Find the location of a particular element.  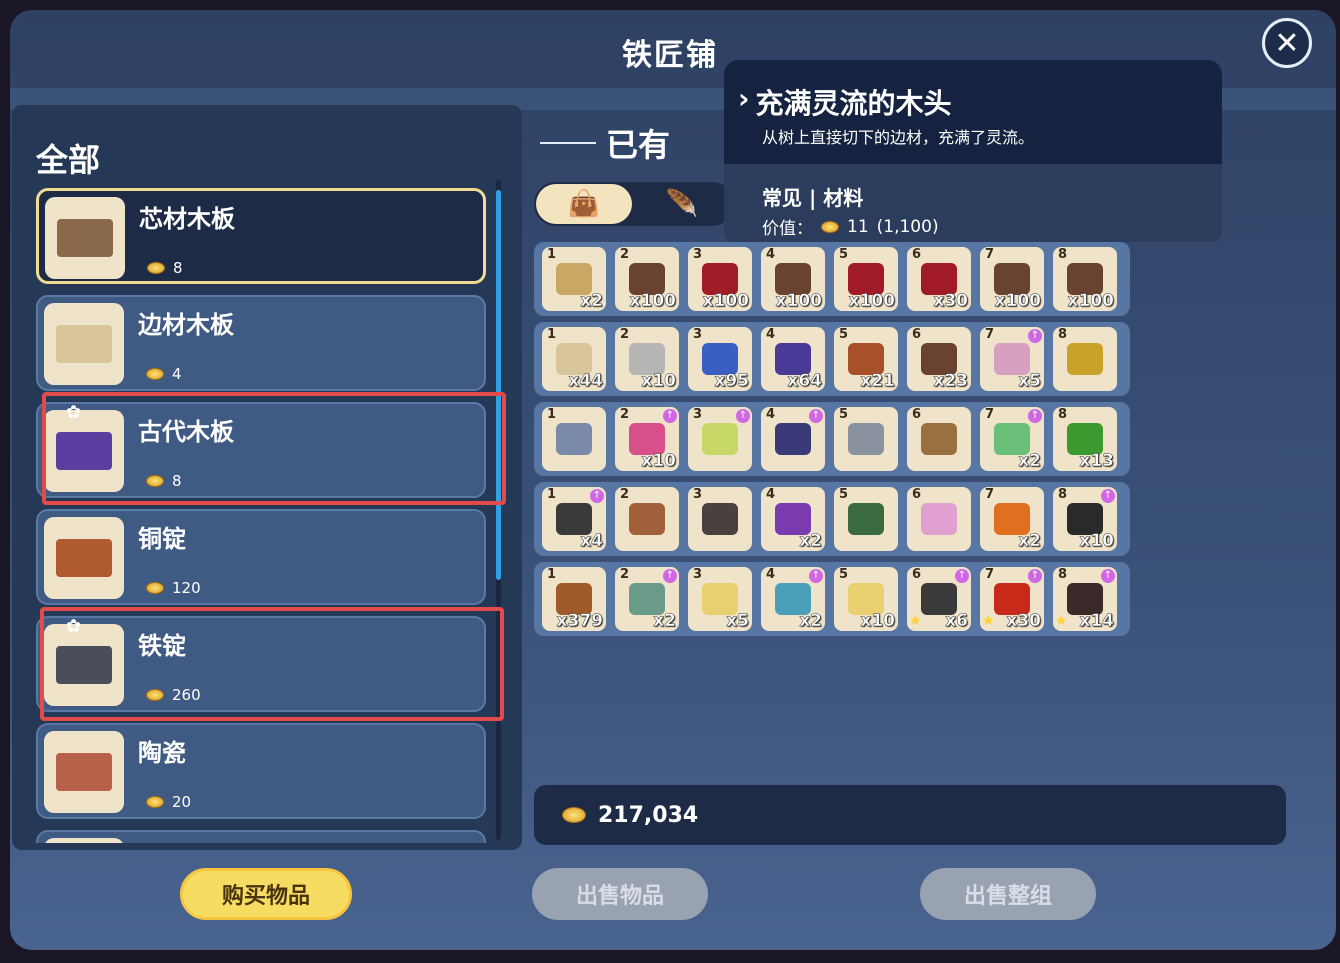

inventory-slot: 7 x2 ↑ is located at coordinates (1012, 439).